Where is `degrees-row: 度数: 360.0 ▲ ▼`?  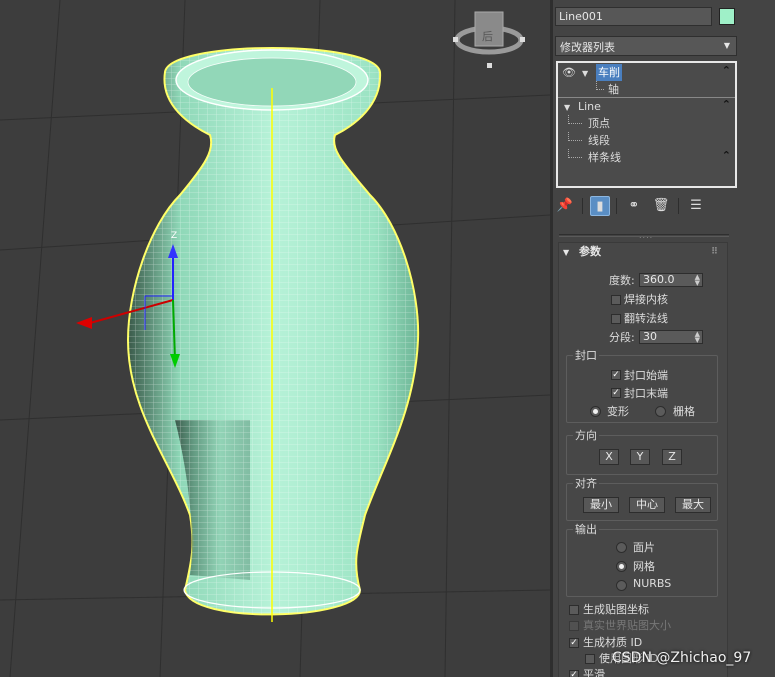 degrees-row: 度数: 360.0 ▲ ▼ is located at coordinates (643, 281).